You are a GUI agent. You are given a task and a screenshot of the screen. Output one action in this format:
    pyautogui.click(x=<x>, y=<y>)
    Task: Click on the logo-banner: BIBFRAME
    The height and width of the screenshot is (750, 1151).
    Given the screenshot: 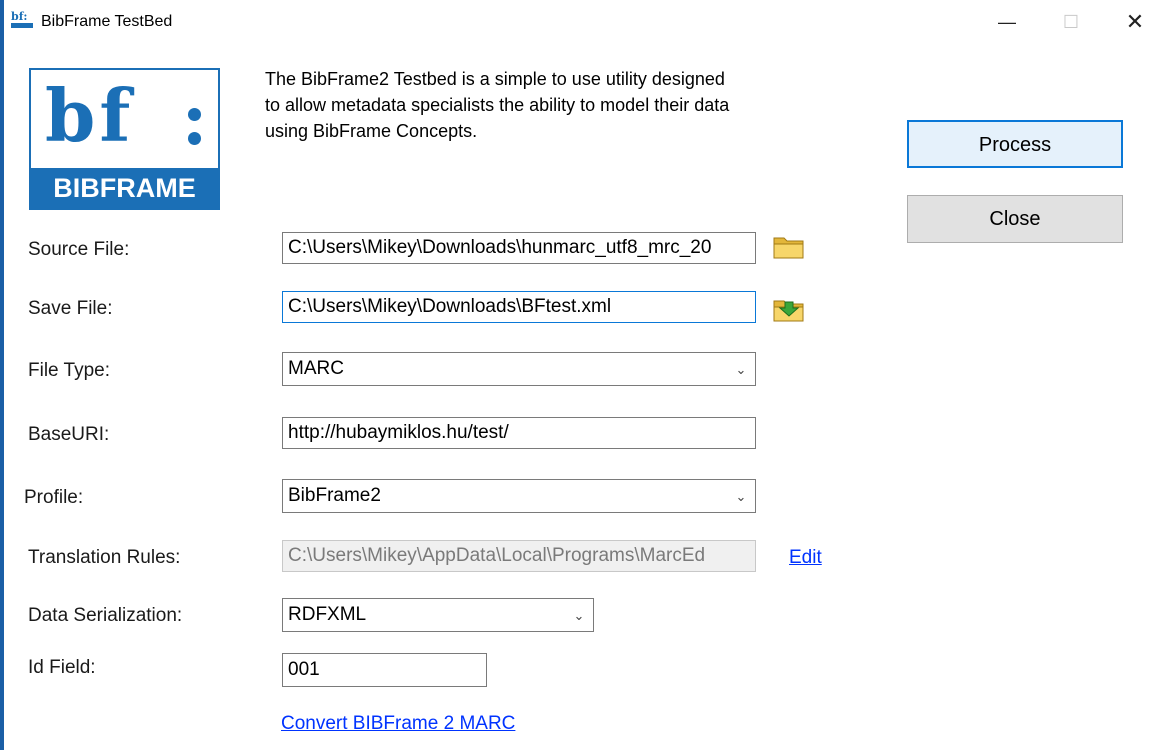 What is the action you would take?
    pyautogui.click(x=124, y=188)
    